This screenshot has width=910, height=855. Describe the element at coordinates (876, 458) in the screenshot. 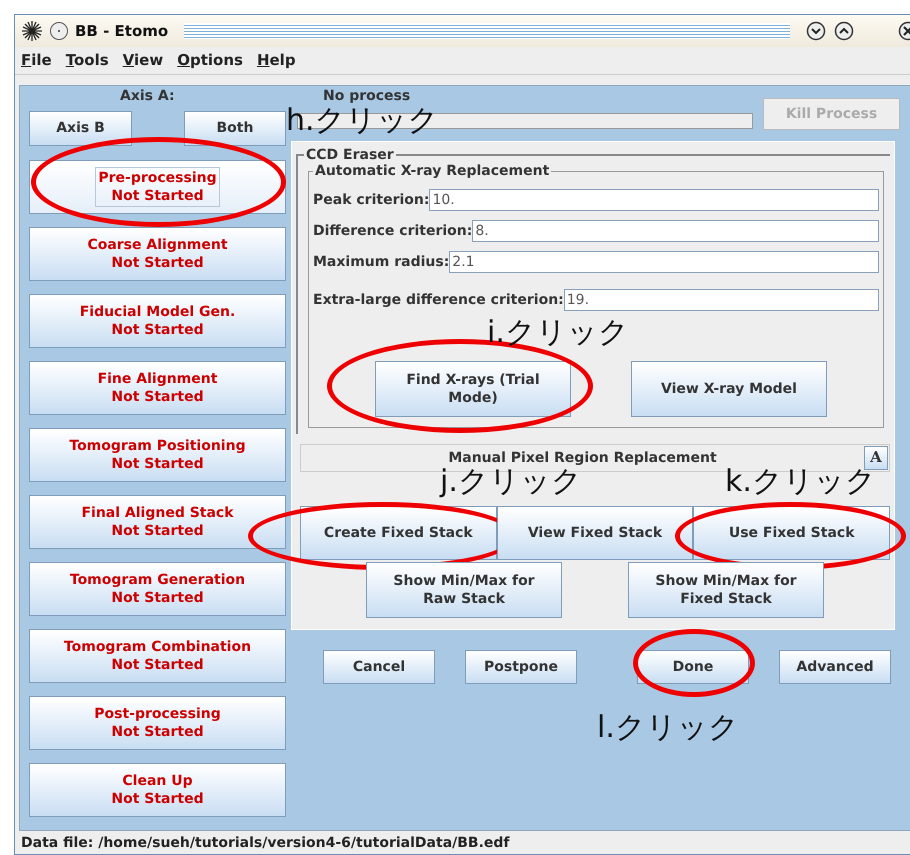

I see `toggle-button: A` at that location.